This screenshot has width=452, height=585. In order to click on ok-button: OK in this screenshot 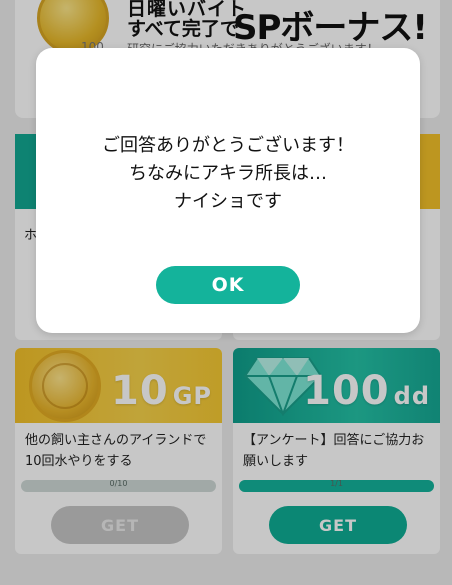, I will do `click(228, 285)`.